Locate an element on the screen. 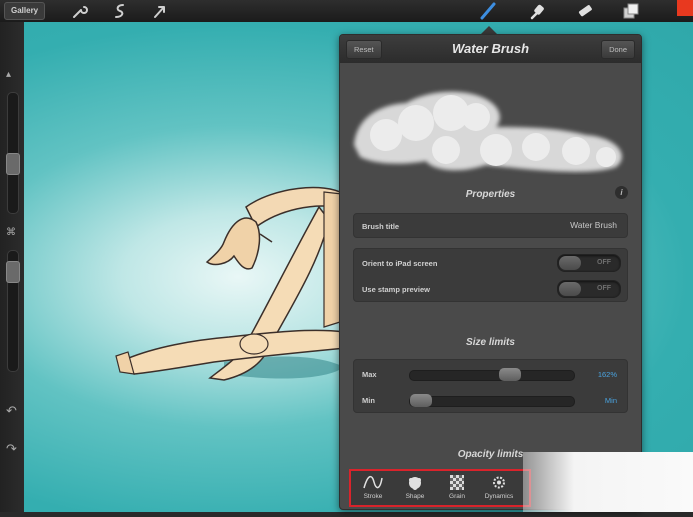 This screenshot has height=517, width=693. smudge-s-icon is located at coordinates (120, 11).